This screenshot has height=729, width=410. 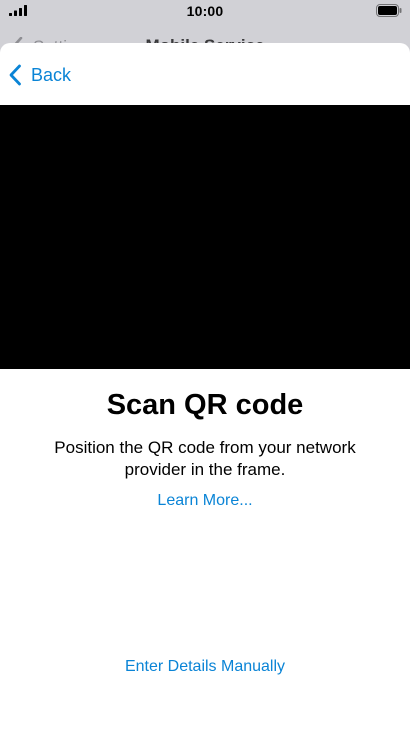 I want to click on page-title: Scan QR code, so click(x=205, y=405).